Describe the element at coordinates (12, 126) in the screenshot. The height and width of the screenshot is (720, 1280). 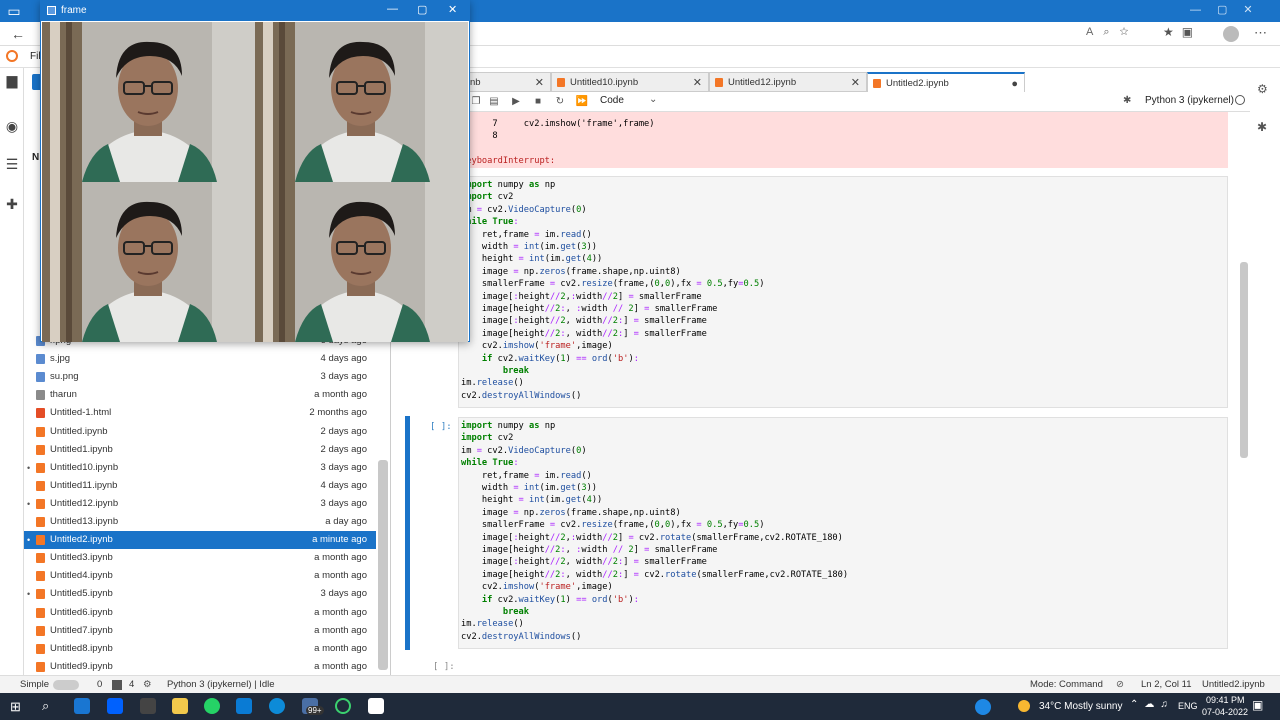
I see `running-icon: ◉` at that location.